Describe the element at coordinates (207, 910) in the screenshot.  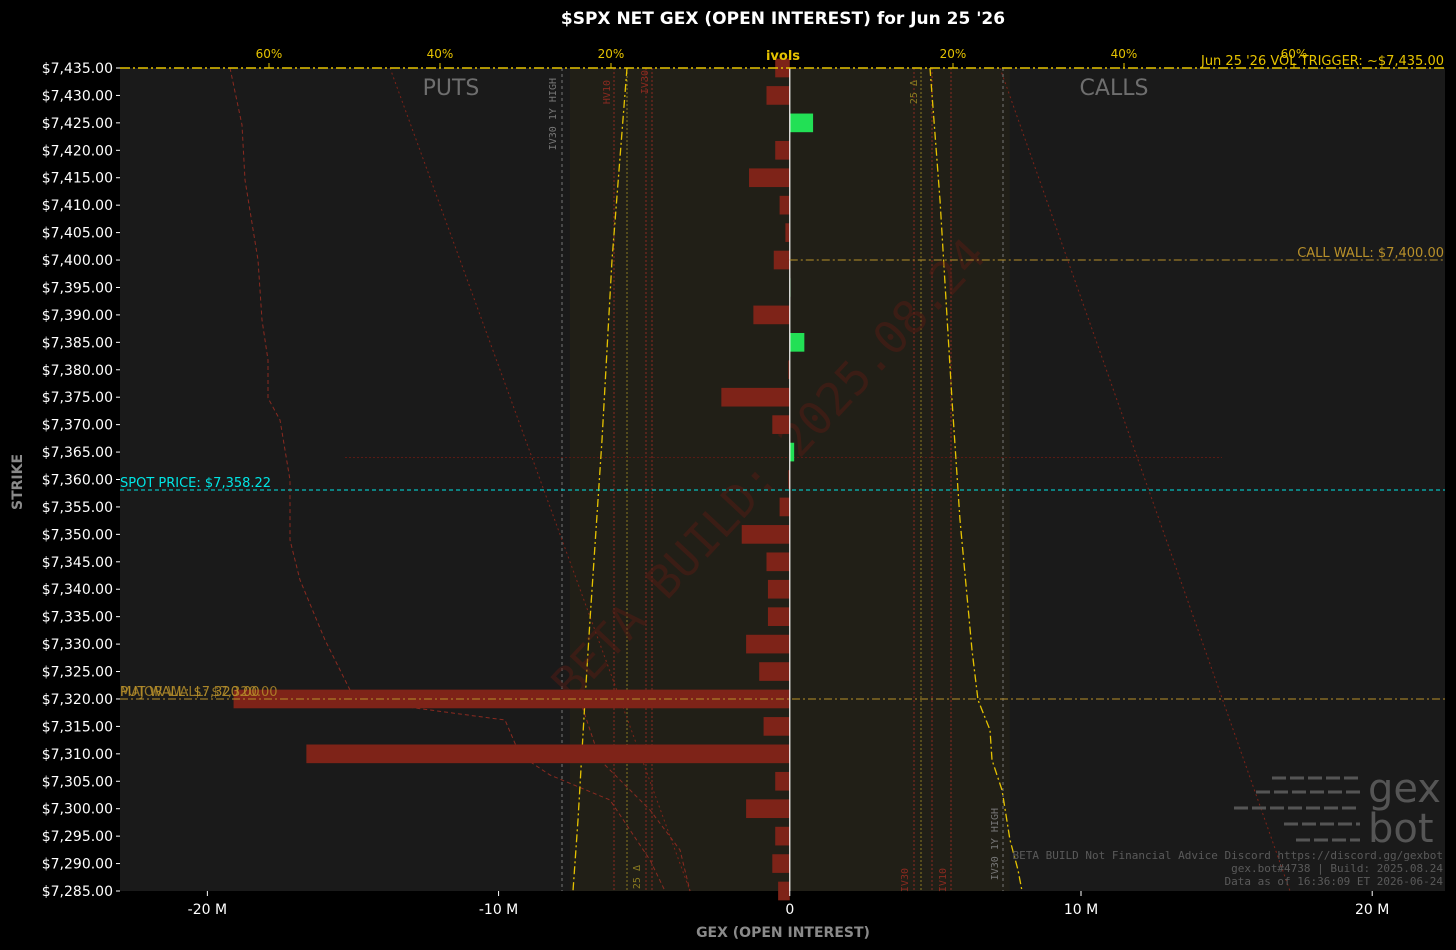
I see `x-tick-label-0: -20 M` at that location.